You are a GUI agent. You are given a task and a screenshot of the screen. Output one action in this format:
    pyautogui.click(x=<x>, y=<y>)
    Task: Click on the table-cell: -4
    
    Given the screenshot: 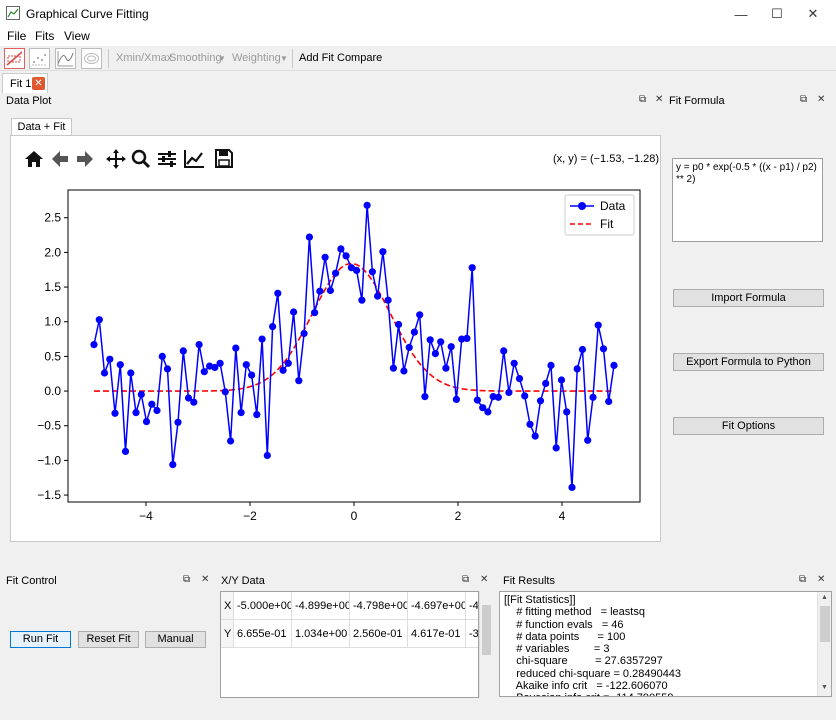 What is the action you would take?
    pyautogui.click(x=472, y=606)
    